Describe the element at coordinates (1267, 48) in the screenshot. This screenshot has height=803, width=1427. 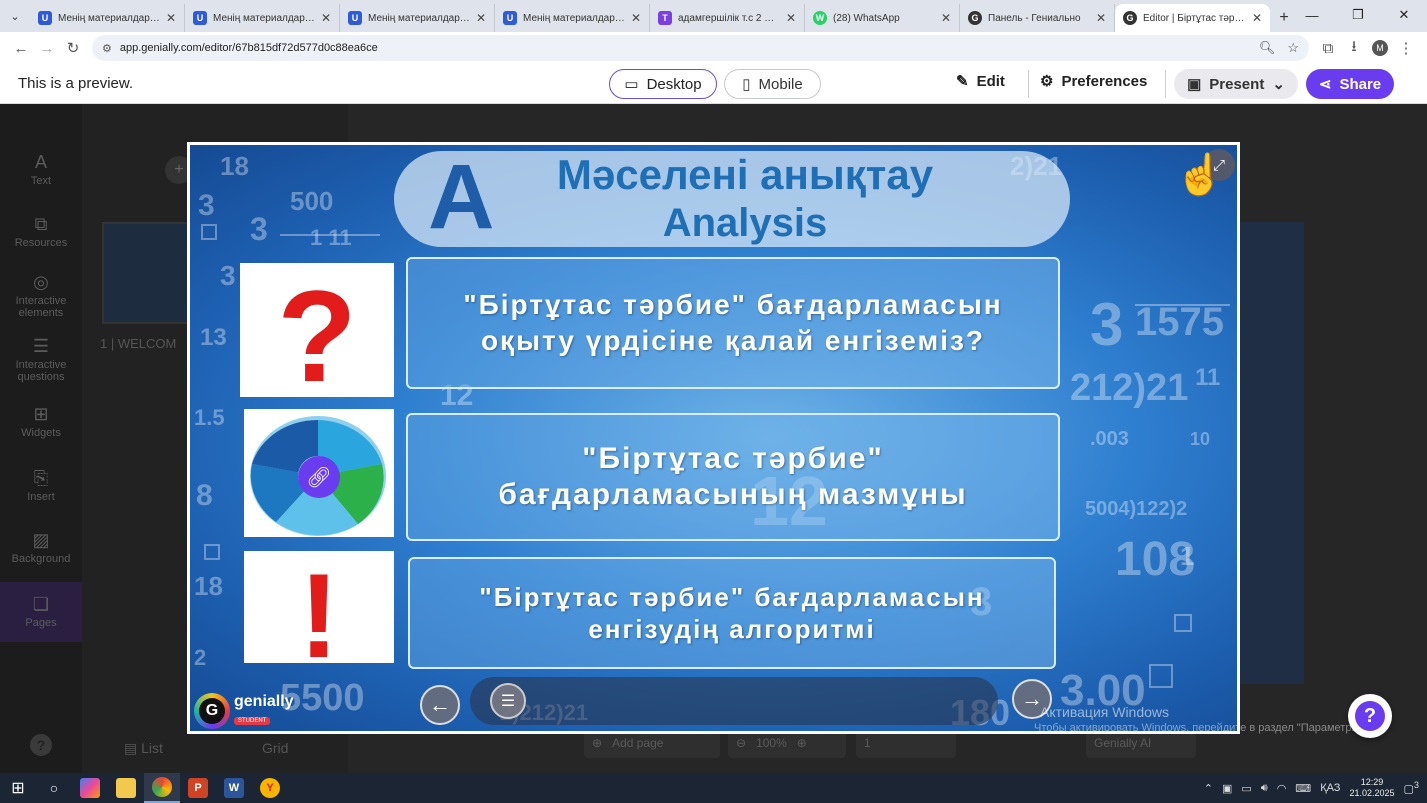
I see `zoom-magnifier-icon: 🔍︎` at that location.